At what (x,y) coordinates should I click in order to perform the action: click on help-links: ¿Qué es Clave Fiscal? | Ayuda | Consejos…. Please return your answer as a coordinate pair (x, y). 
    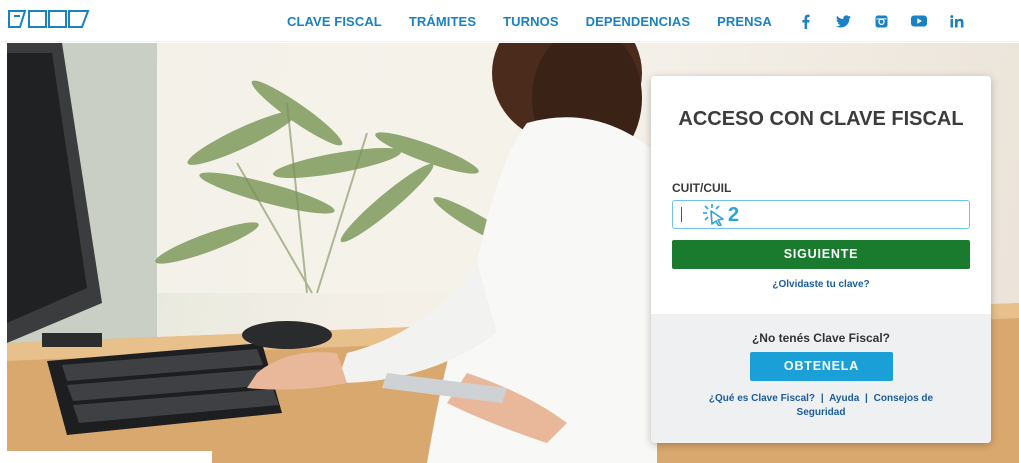
    Looking at the image, I should click on (821, 406).